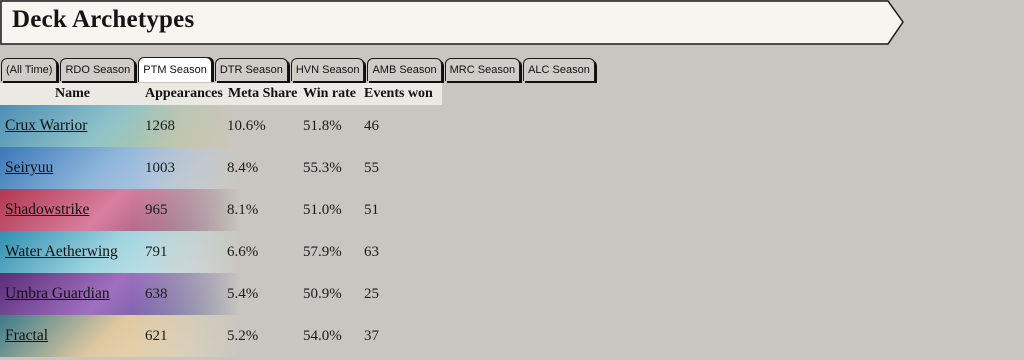 This screenshot has width=1024, height=360. What do you see at coordinates (265, 294) in the screenshot?
I see `meta_share-cell: 5.4%` at bounding box center [265, 294].